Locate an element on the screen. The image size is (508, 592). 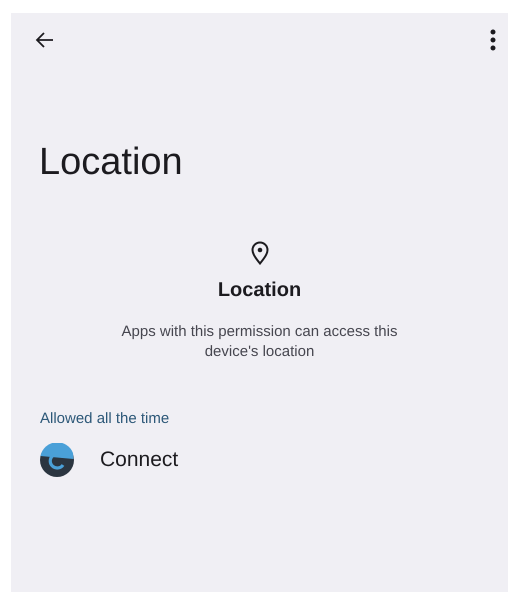
permission-description: Apps with this permission can access this device's location is located at coordinates (259, 342).